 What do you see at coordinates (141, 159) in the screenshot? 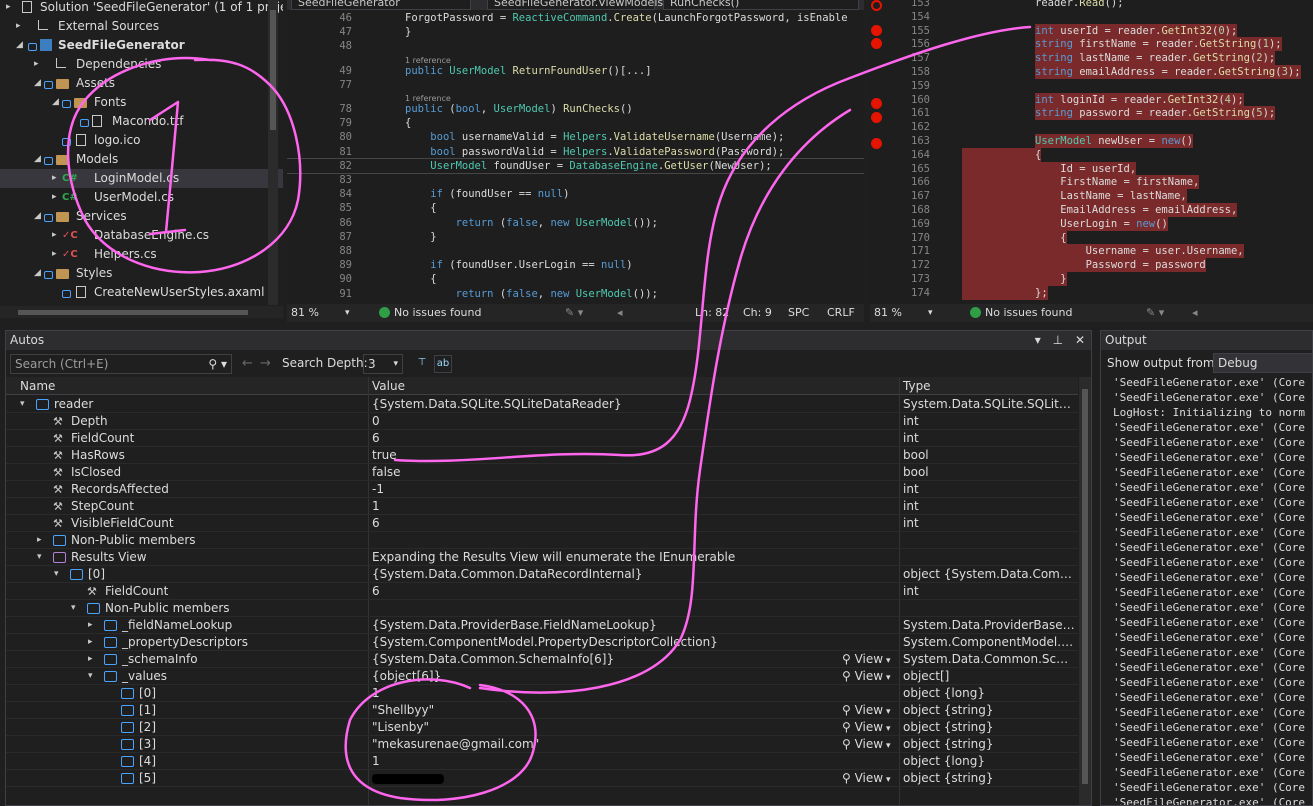
I see `tree-item-models: ◢ Models` at bounding box center [141, 159].